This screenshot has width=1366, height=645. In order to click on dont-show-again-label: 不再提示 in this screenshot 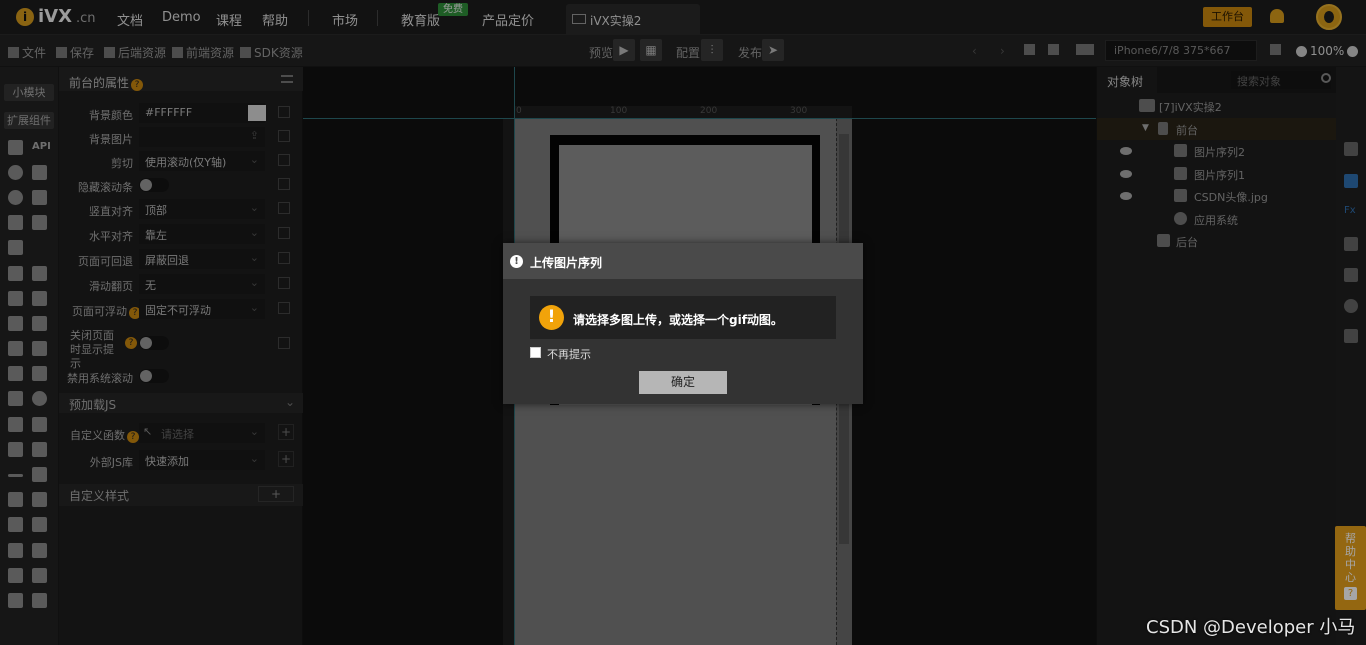, I will do `click(569, 354)`.